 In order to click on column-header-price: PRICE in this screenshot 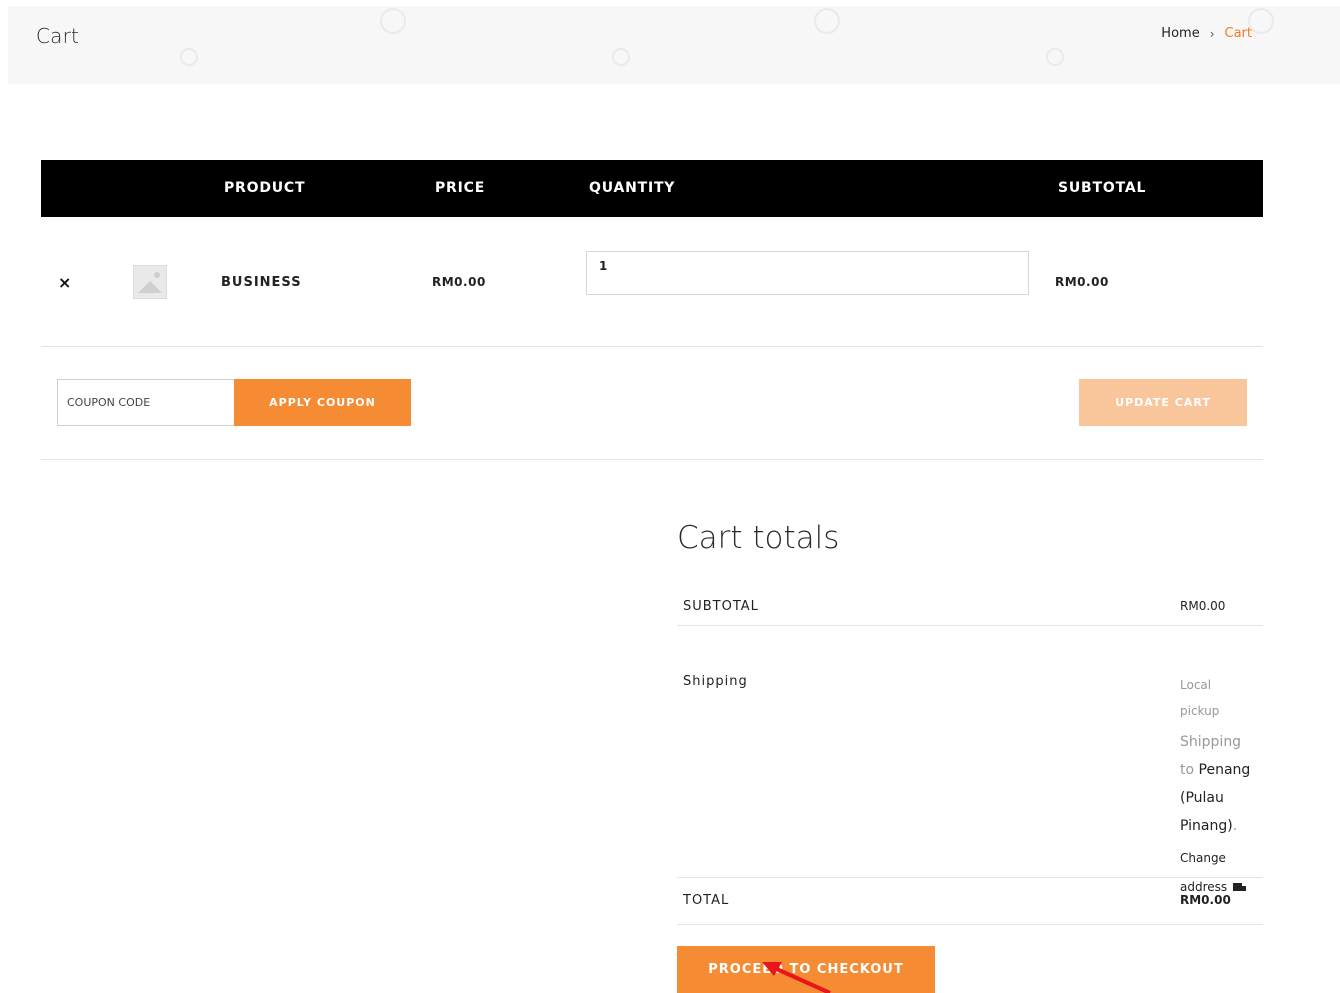, I will do `click(460, 188)`.